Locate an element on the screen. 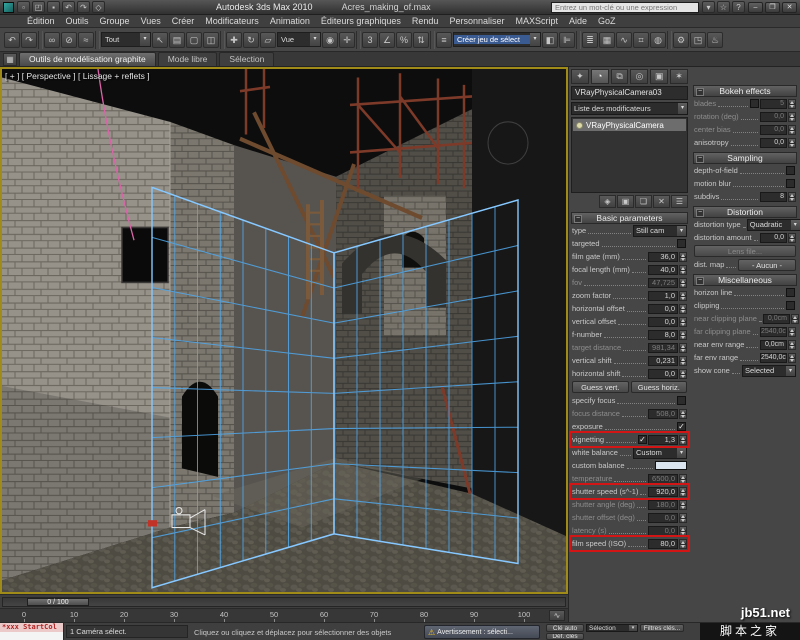 This screenshot has height=640, width=800. select-and-scale-icon: ▱ is located at coordinates (268, 39).